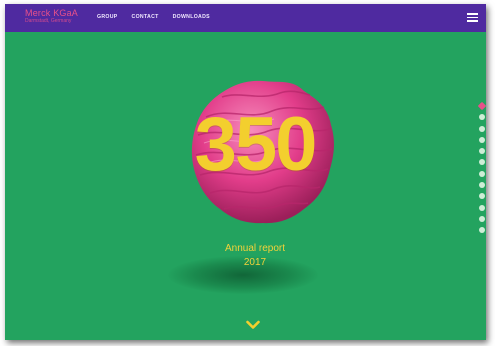 This screenshot has height=346, width=495. Describe the element at coordinates (52, 13) in the screenshot. I see `logo-name: Merck KGaA` at that location.